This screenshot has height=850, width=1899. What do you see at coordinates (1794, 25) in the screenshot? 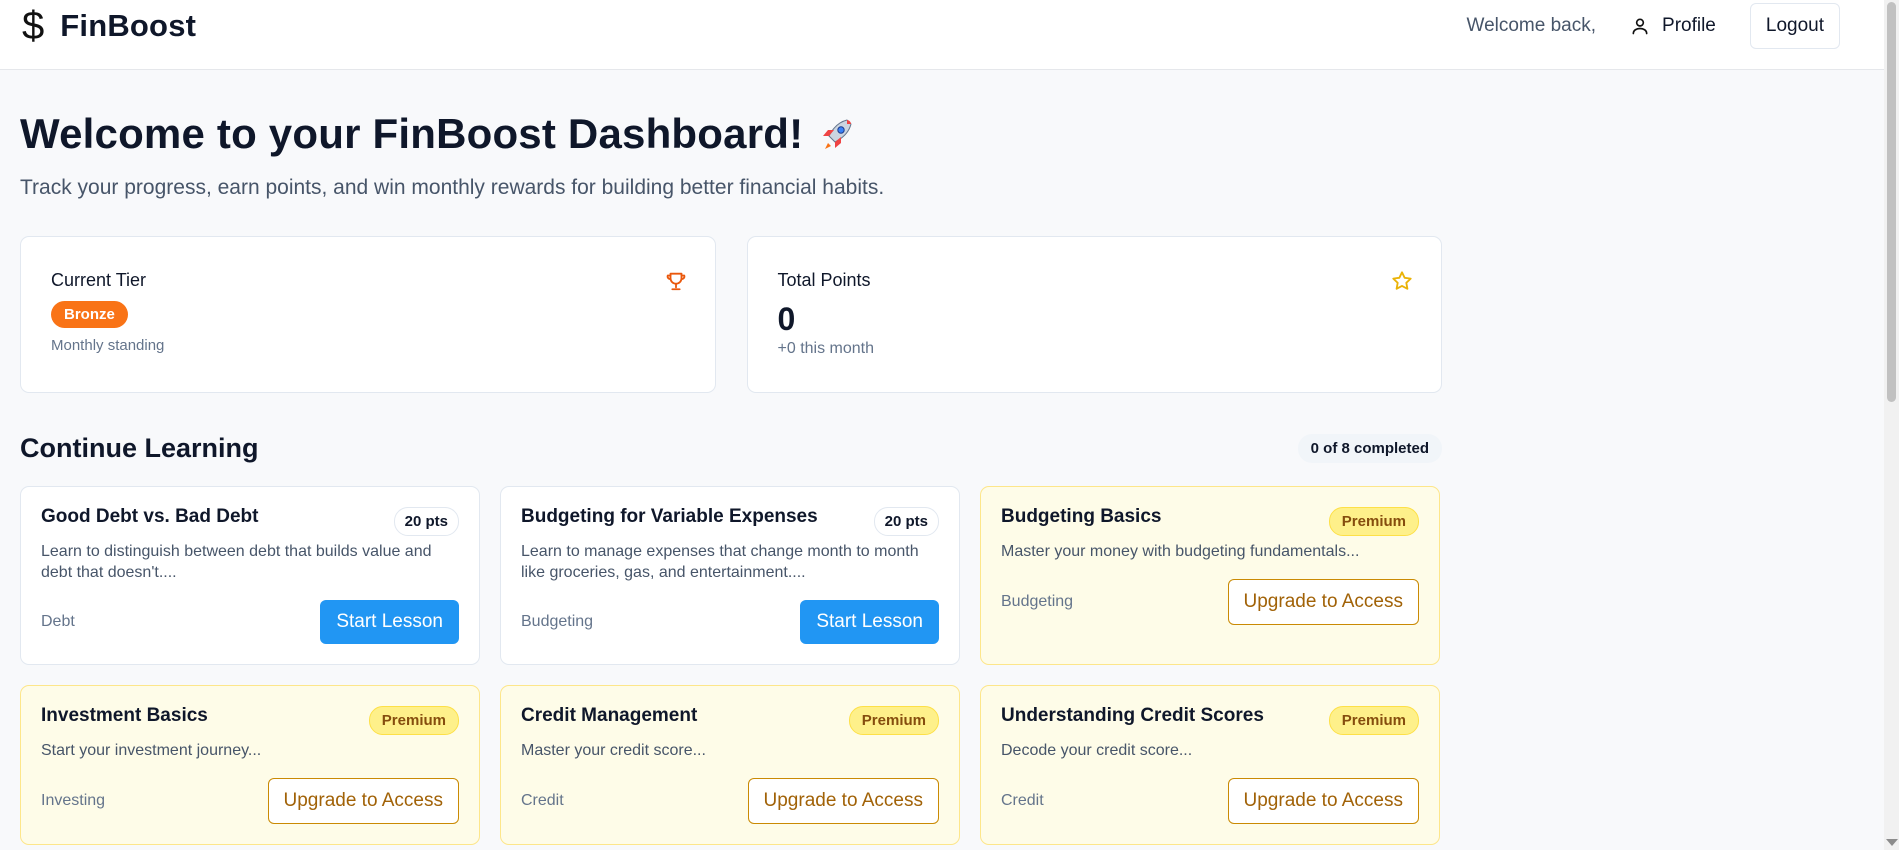
I see `logout-button: Logout` at bounding box center [1794, 25].